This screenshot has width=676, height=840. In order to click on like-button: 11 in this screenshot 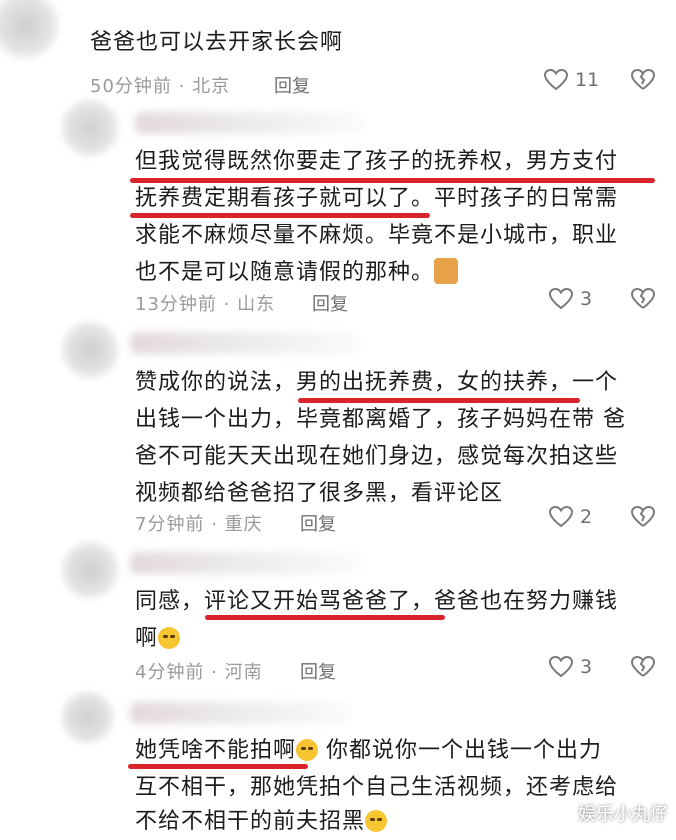, I will do `click(571, 80)`.